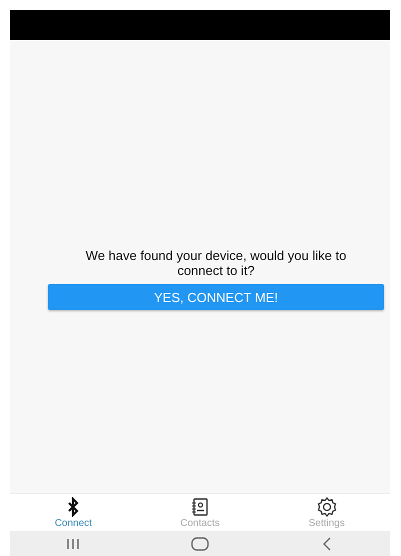 The width and height of the screenshot is (401, 556). I want to click on home-icon, so click(200, 543).